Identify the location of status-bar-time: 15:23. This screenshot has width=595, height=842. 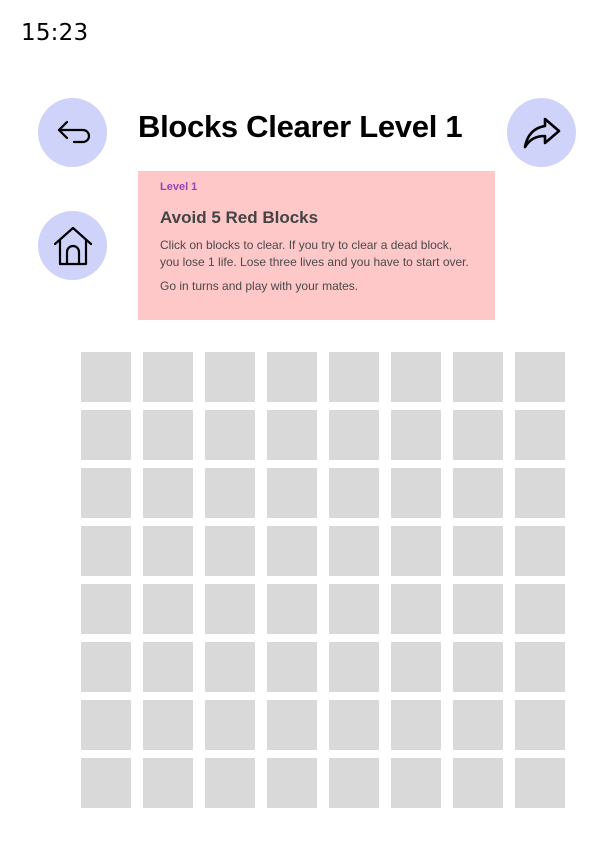
(55, 33).